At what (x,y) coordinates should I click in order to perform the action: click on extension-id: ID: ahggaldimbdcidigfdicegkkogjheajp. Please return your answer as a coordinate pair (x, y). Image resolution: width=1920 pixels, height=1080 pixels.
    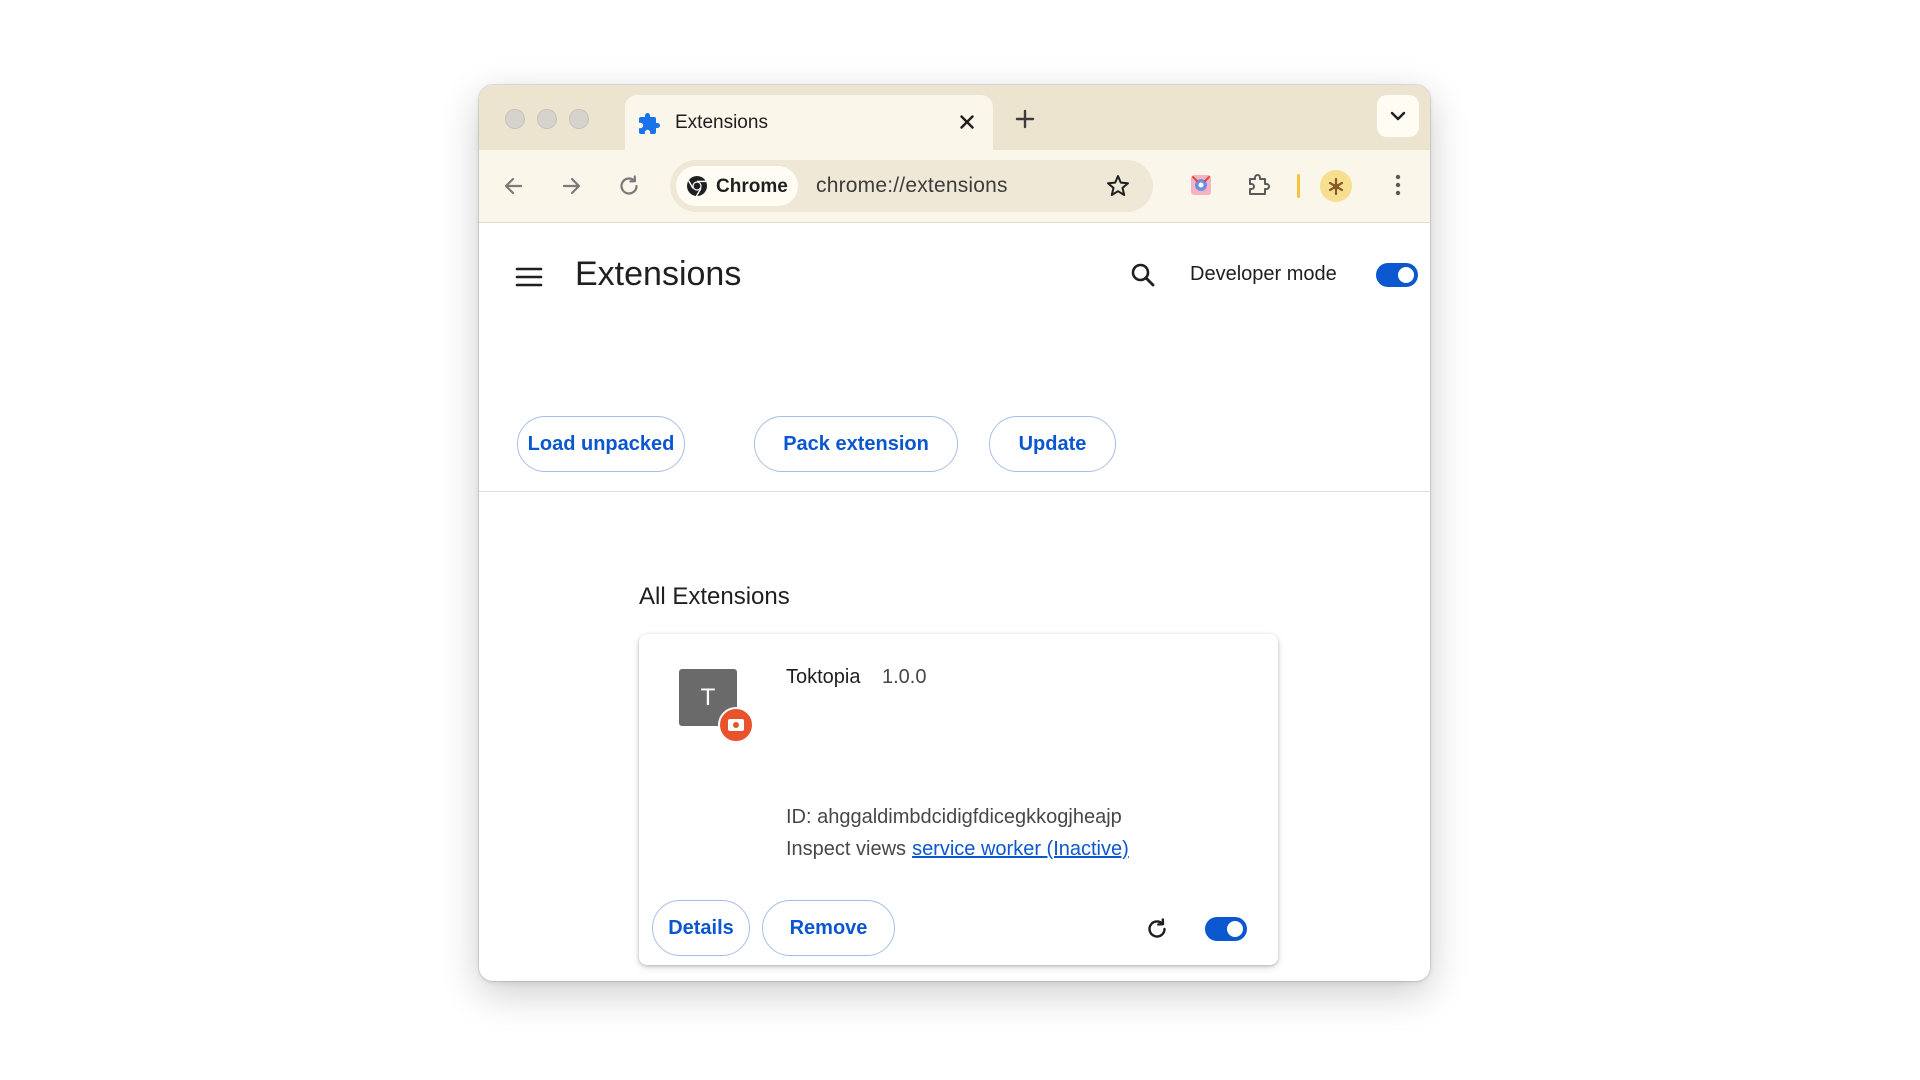
    Looking at the image, I should click on (954, 817).